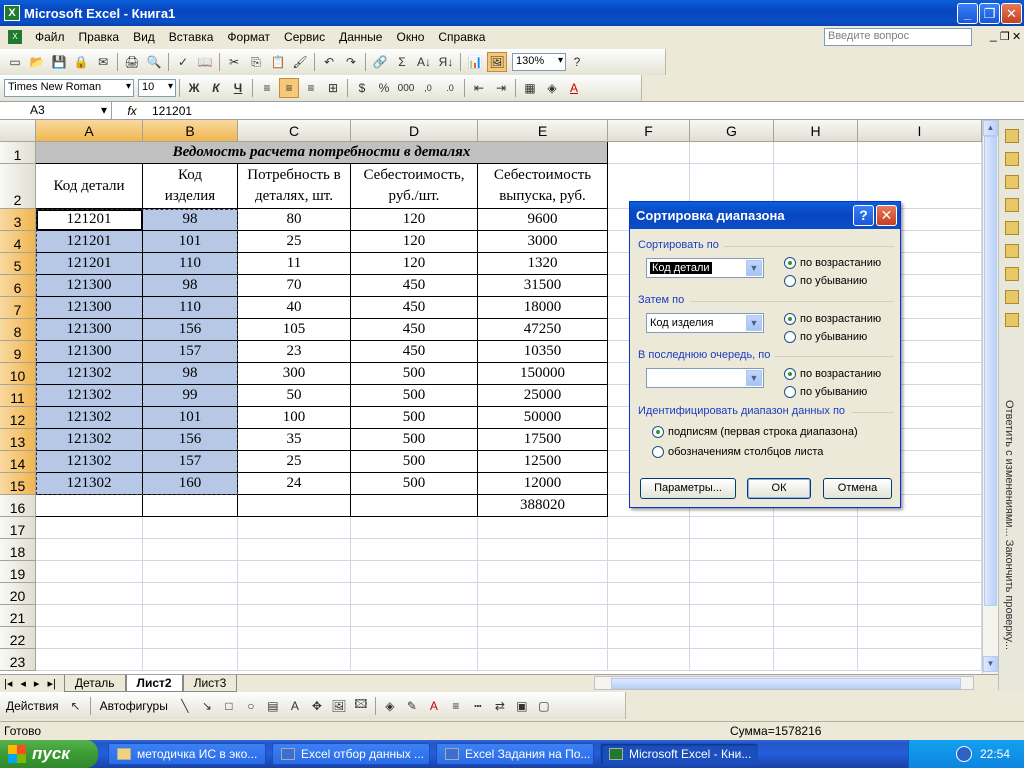  I want to click on last-by-descending-radio: по убыванию, so click(825, 392).